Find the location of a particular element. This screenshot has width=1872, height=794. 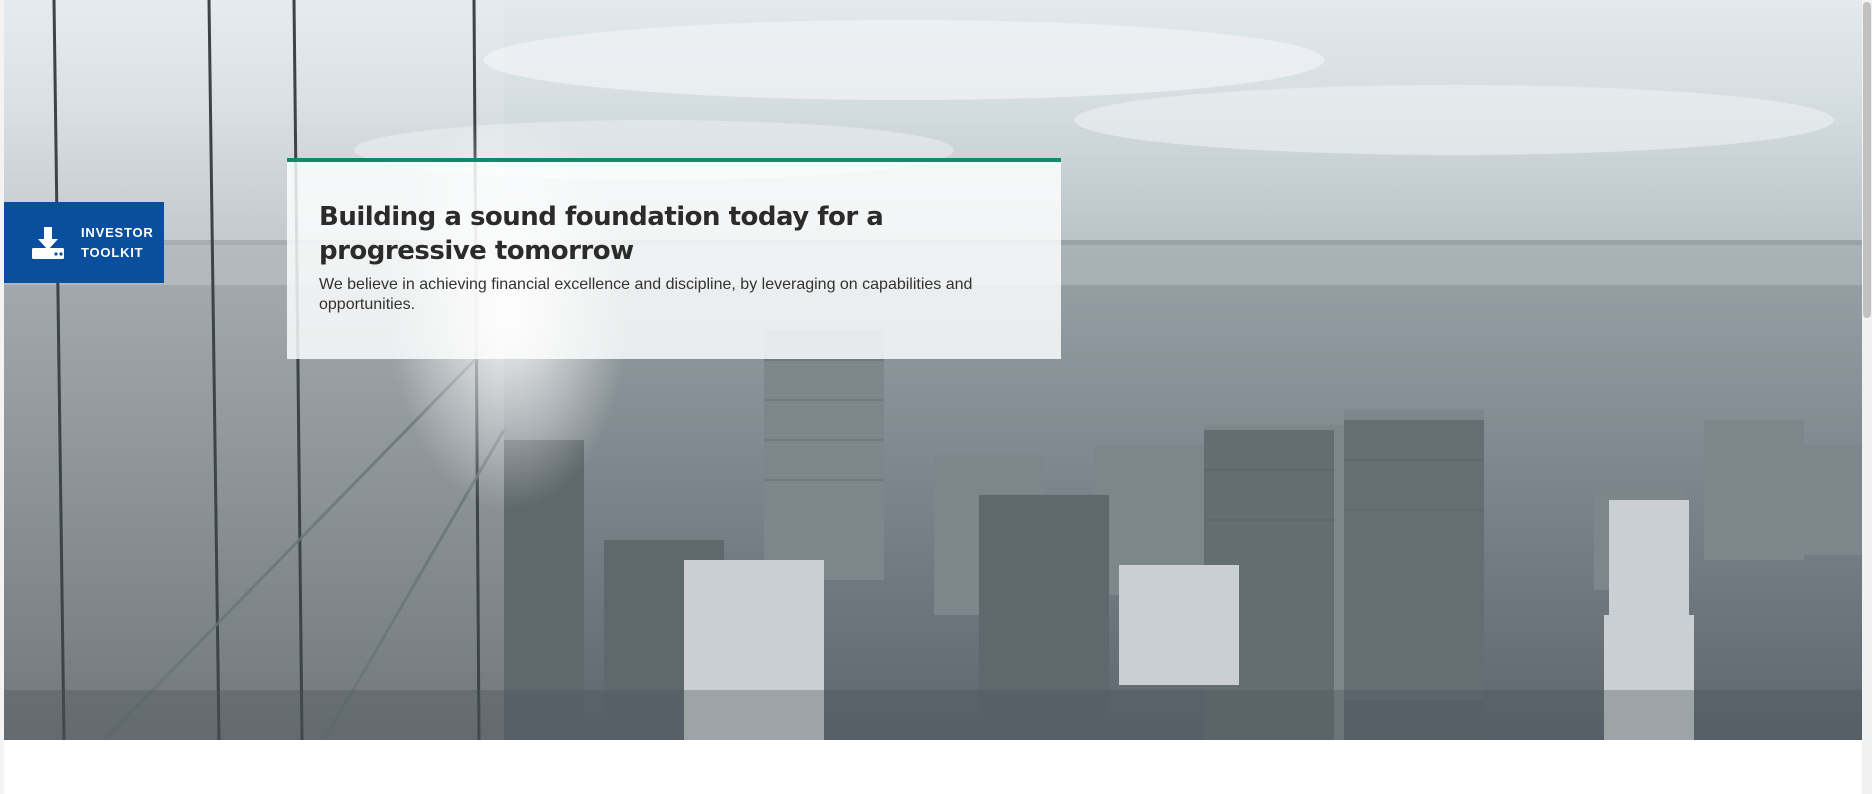

investor-toolkit-button: INVESTOR TOOLKIT is located at coordinates (84, 242).